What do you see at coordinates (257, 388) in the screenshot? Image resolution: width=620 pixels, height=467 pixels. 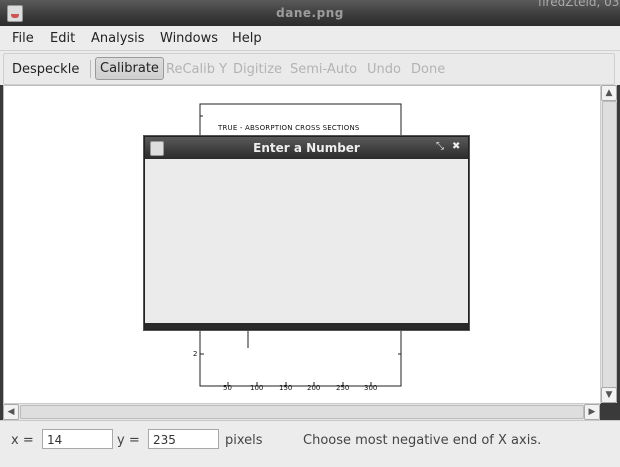 I see `plot-x-tick: 100` at bounding box center [257, 388].